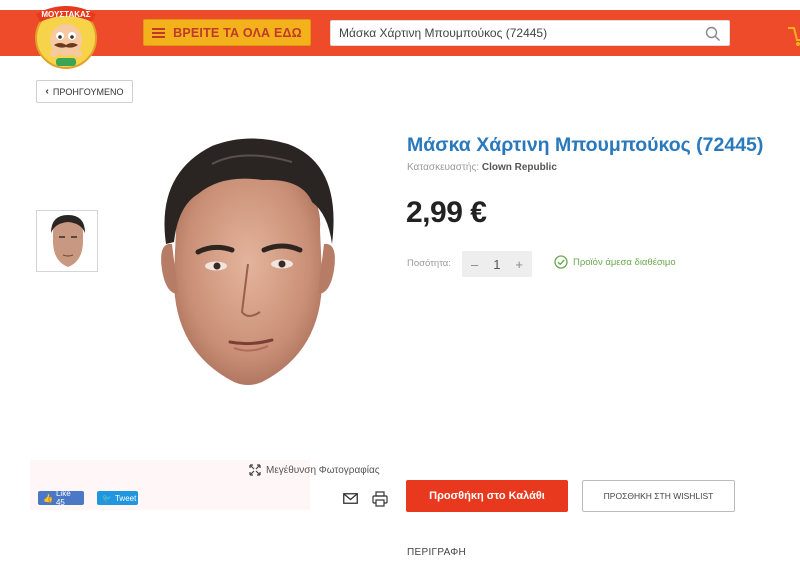  Describe the element at coordinates (713, 34) in the screenshot. I see `search-icon` at that location.